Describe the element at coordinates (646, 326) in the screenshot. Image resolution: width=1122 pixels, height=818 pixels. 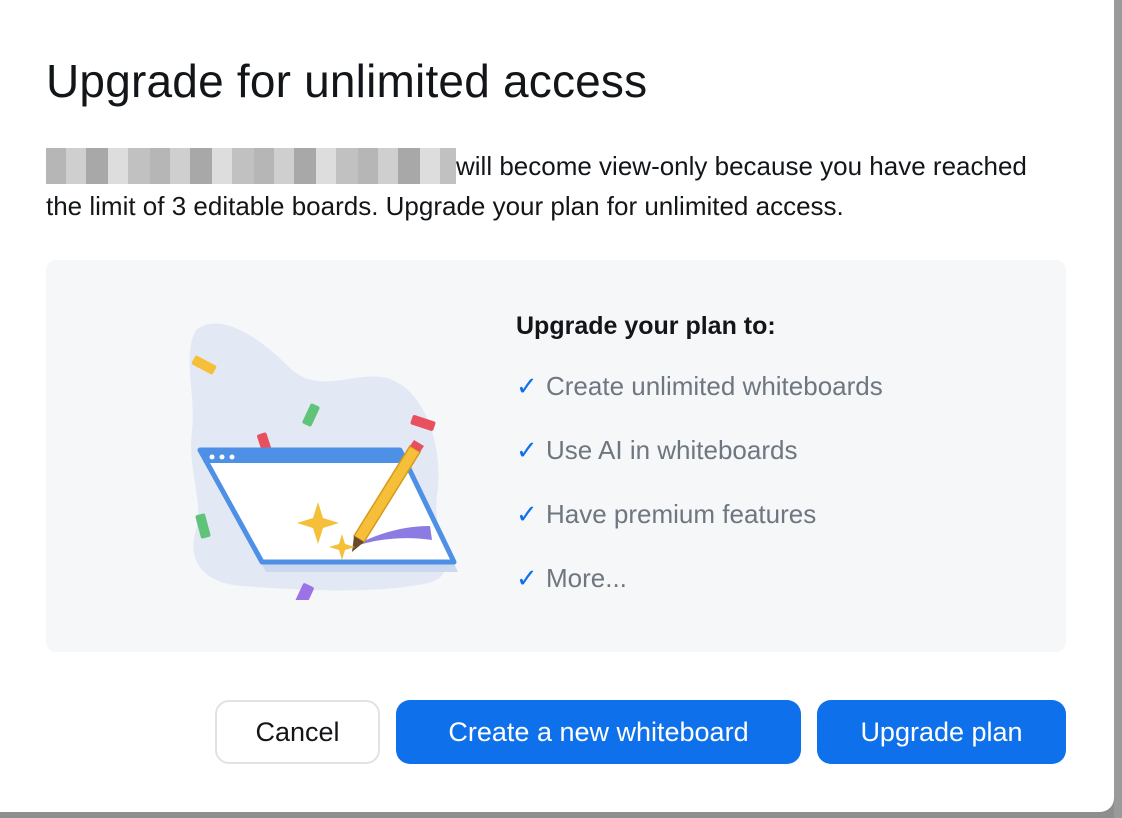
I see `features-heading: Upgrade your plan to:` at that location.